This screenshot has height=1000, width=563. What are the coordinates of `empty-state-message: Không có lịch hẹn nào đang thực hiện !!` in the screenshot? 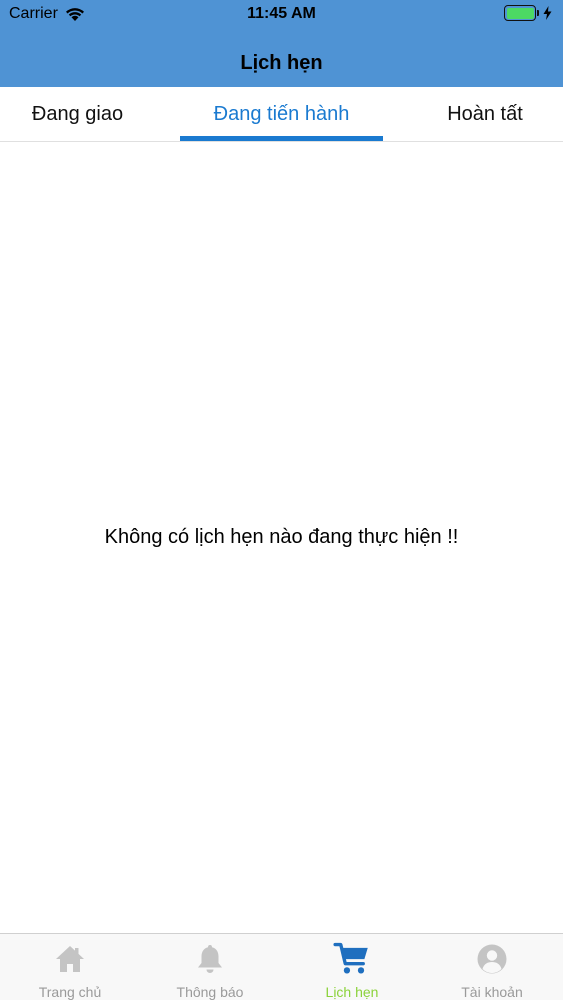 It's located at (281, 537).